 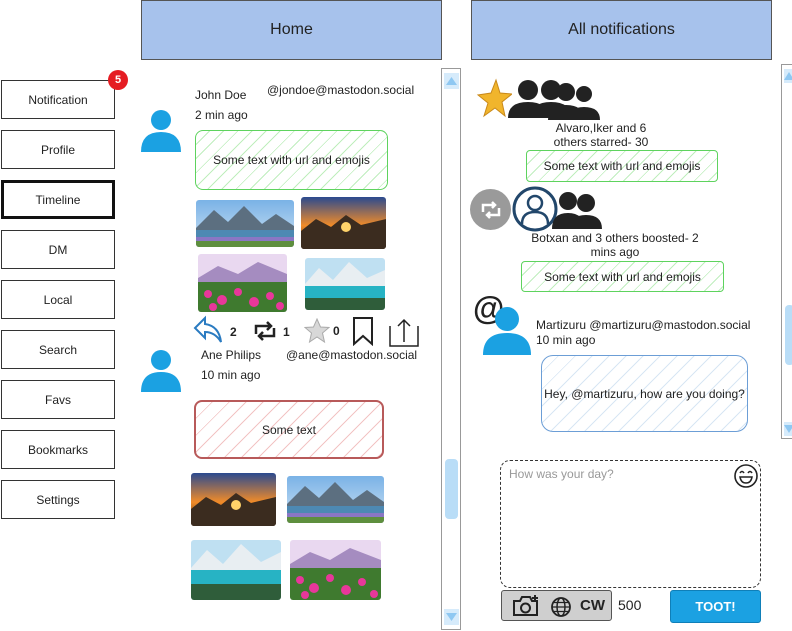 I want to click on post-timestamp: 2 min ago, so click(x=221, y=115).